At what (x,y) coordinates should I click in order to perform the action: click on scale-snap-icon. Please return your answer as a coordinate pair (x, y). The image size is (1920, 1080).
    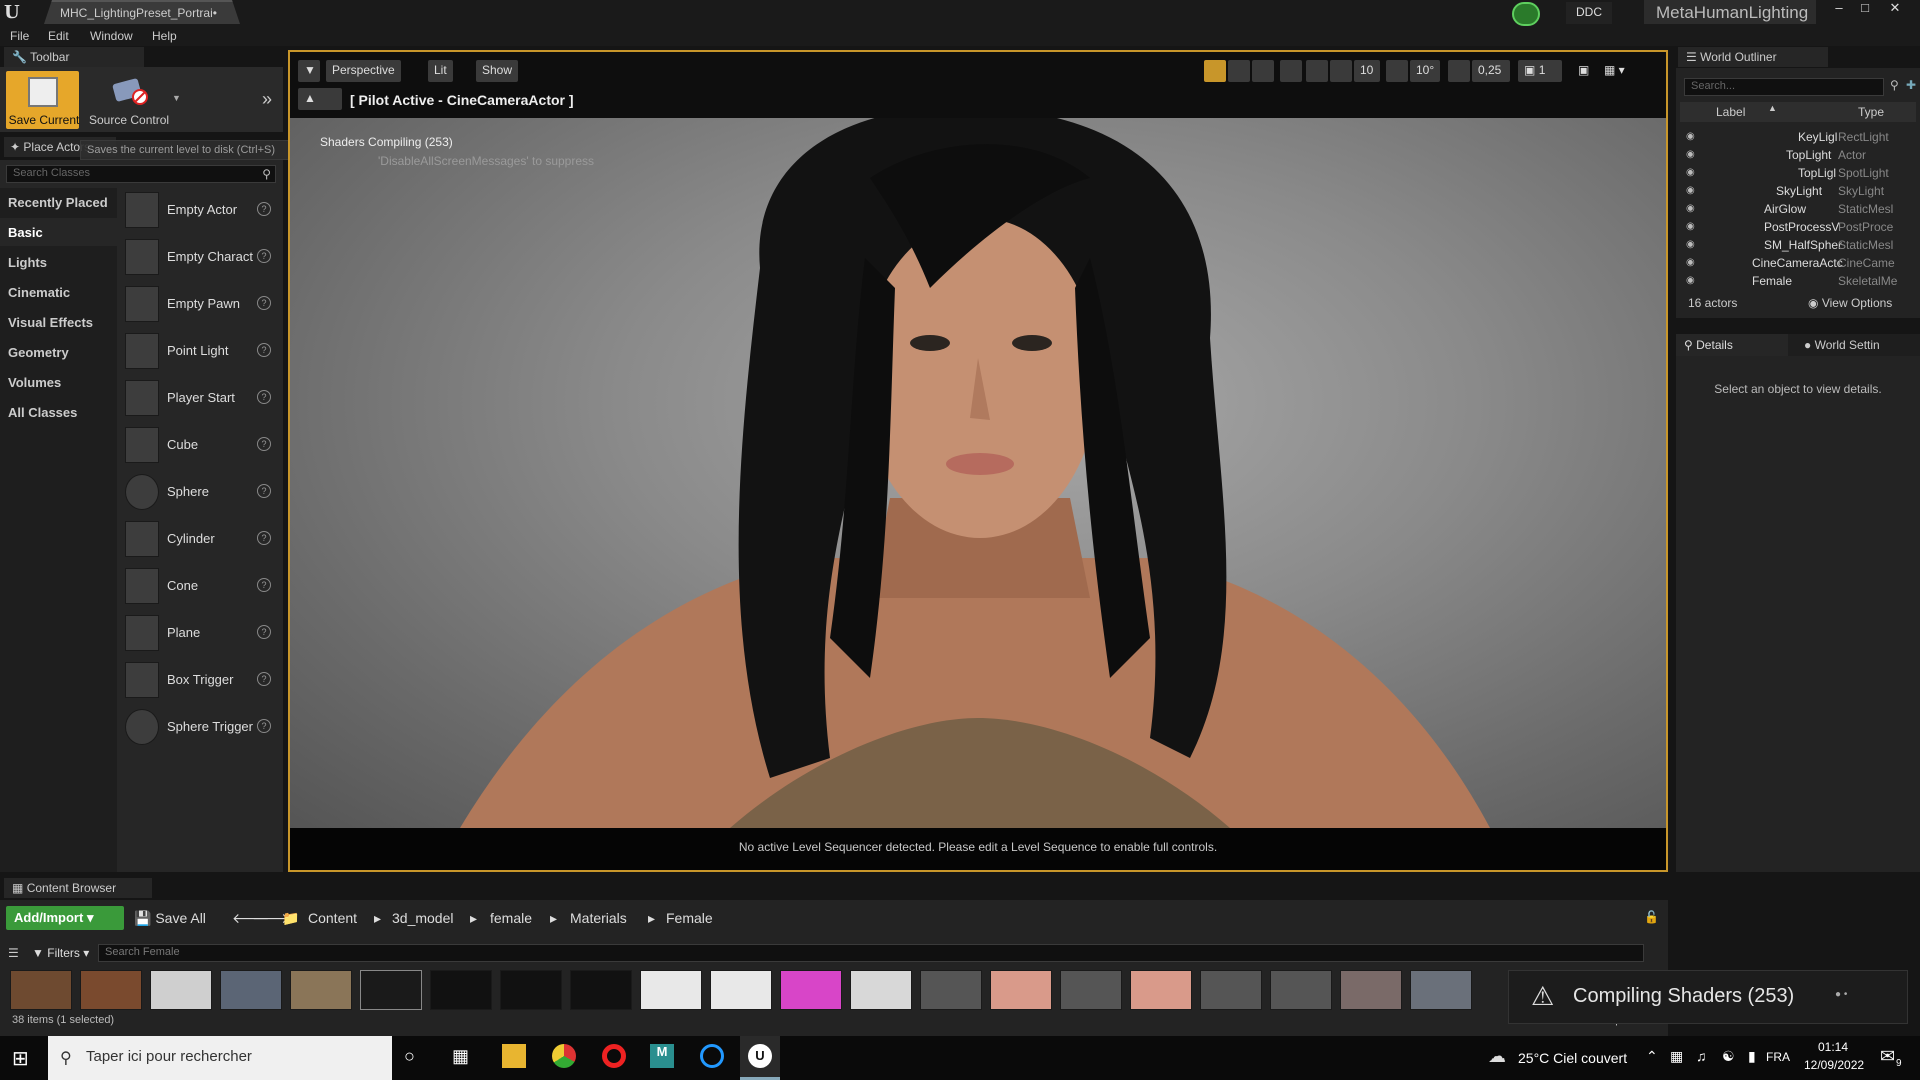
    Looking at the image, I should click on (1459, 71).